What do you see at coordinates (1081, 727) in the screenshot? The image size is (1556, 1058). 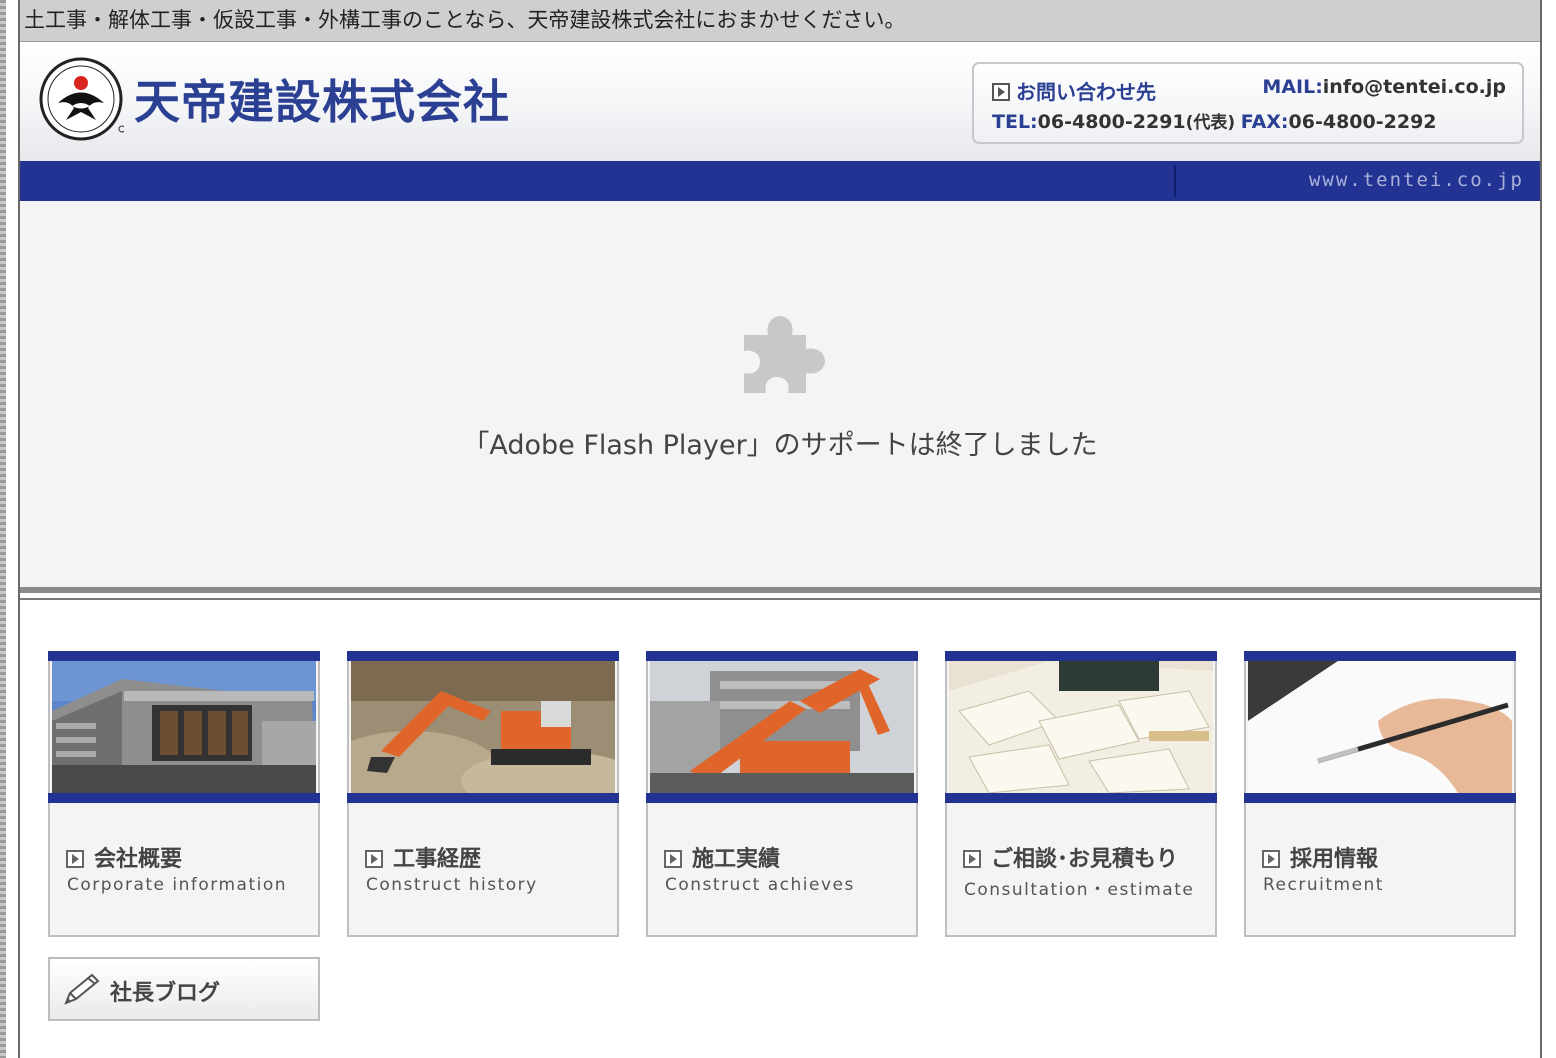 I see `documents-photo` at bounding box center [1081, 727].